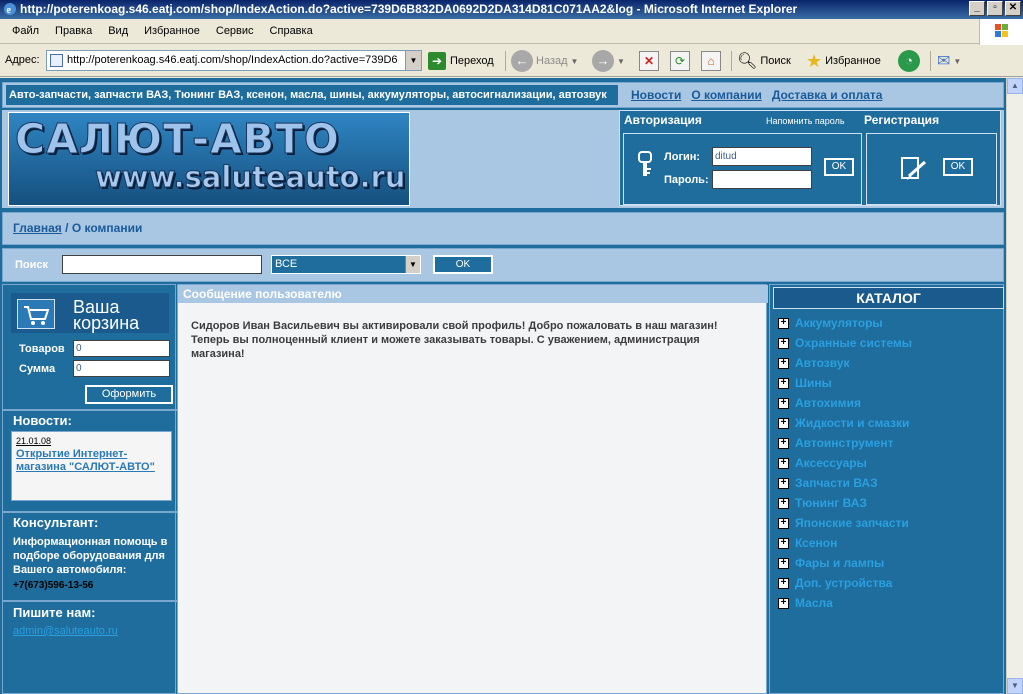 Image resolution: width=1023 pixels, height=694 pixels. Describe the element at coordinates (888, 463) in the screenshot. I see `catalog-item: + Аксессуары` at that location.